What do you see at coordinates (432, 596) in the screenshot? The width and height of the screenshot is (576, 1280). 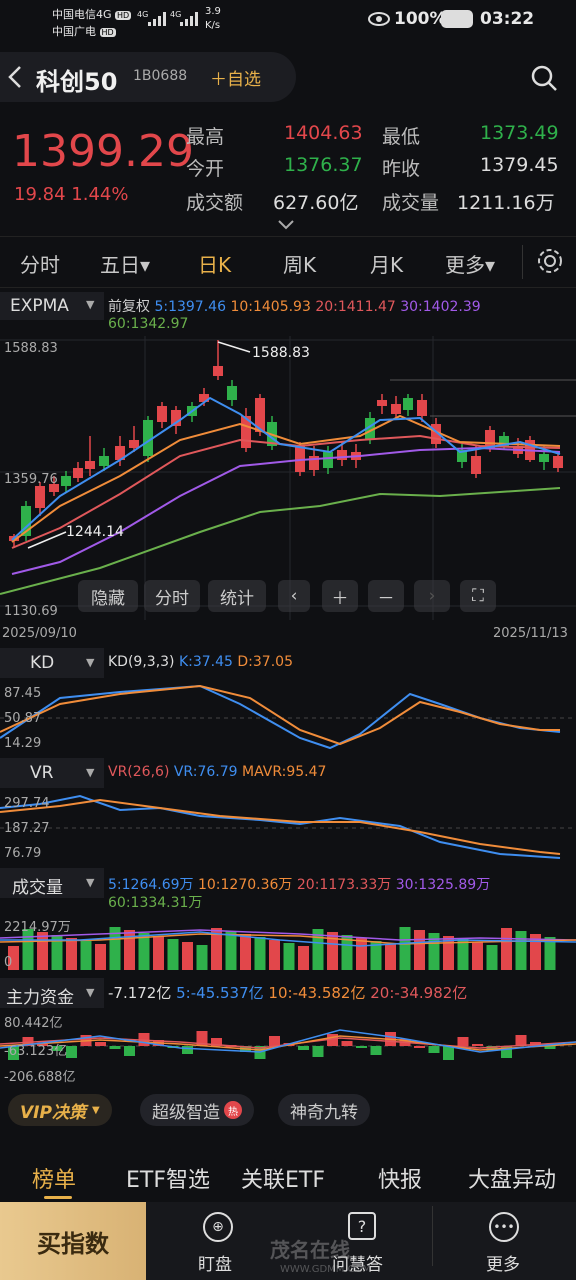 I see `chevron-right-icon: ›` at bounding box center [432, 596].